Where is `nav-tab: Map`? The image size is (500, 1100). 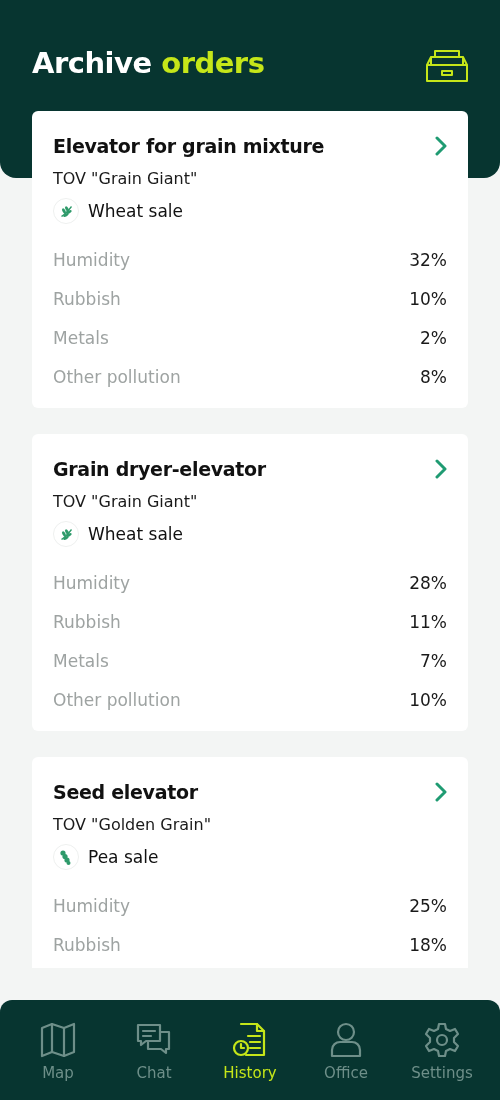 nav-tab: Map is located at coordinates (58, 1061).